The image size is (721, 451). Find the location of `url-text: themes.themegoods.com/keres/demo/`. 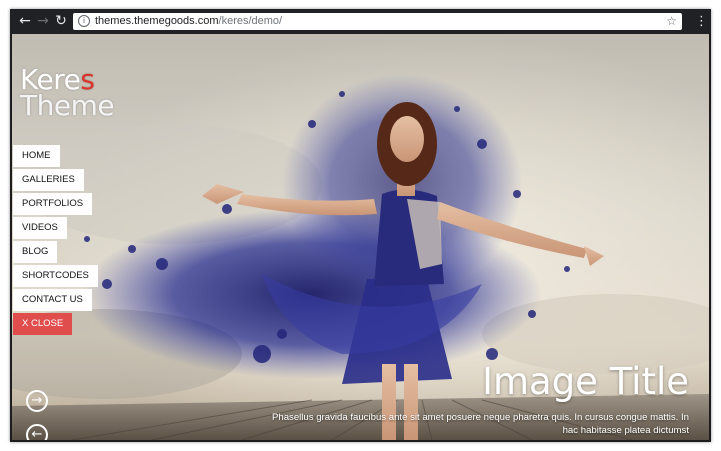

url-text: themes.themegoods.com/keres/demo/ is located at coordinates (188, 21).